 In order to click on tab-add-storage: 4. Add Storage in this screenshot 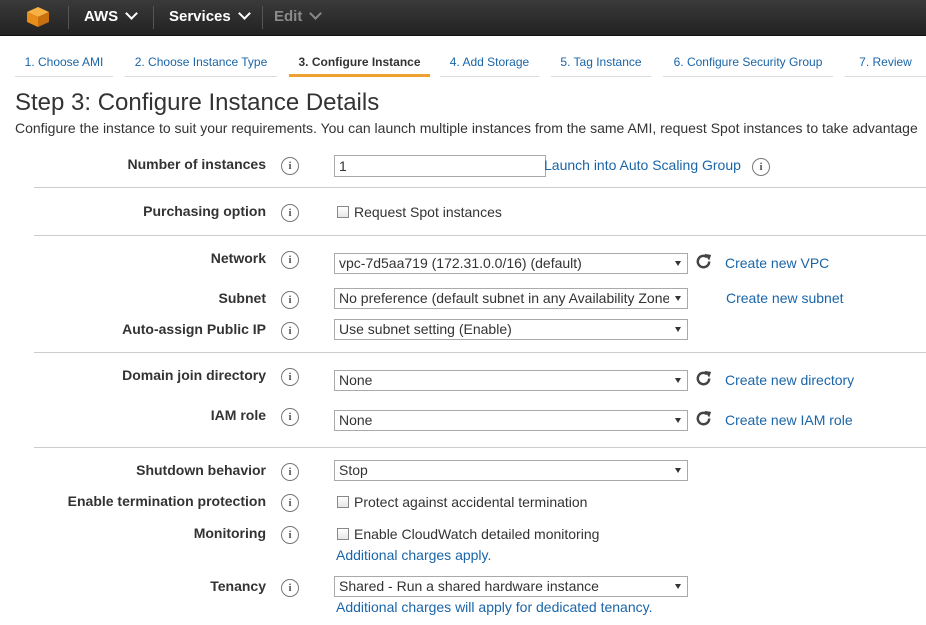, I will do `click(489, 64)`.